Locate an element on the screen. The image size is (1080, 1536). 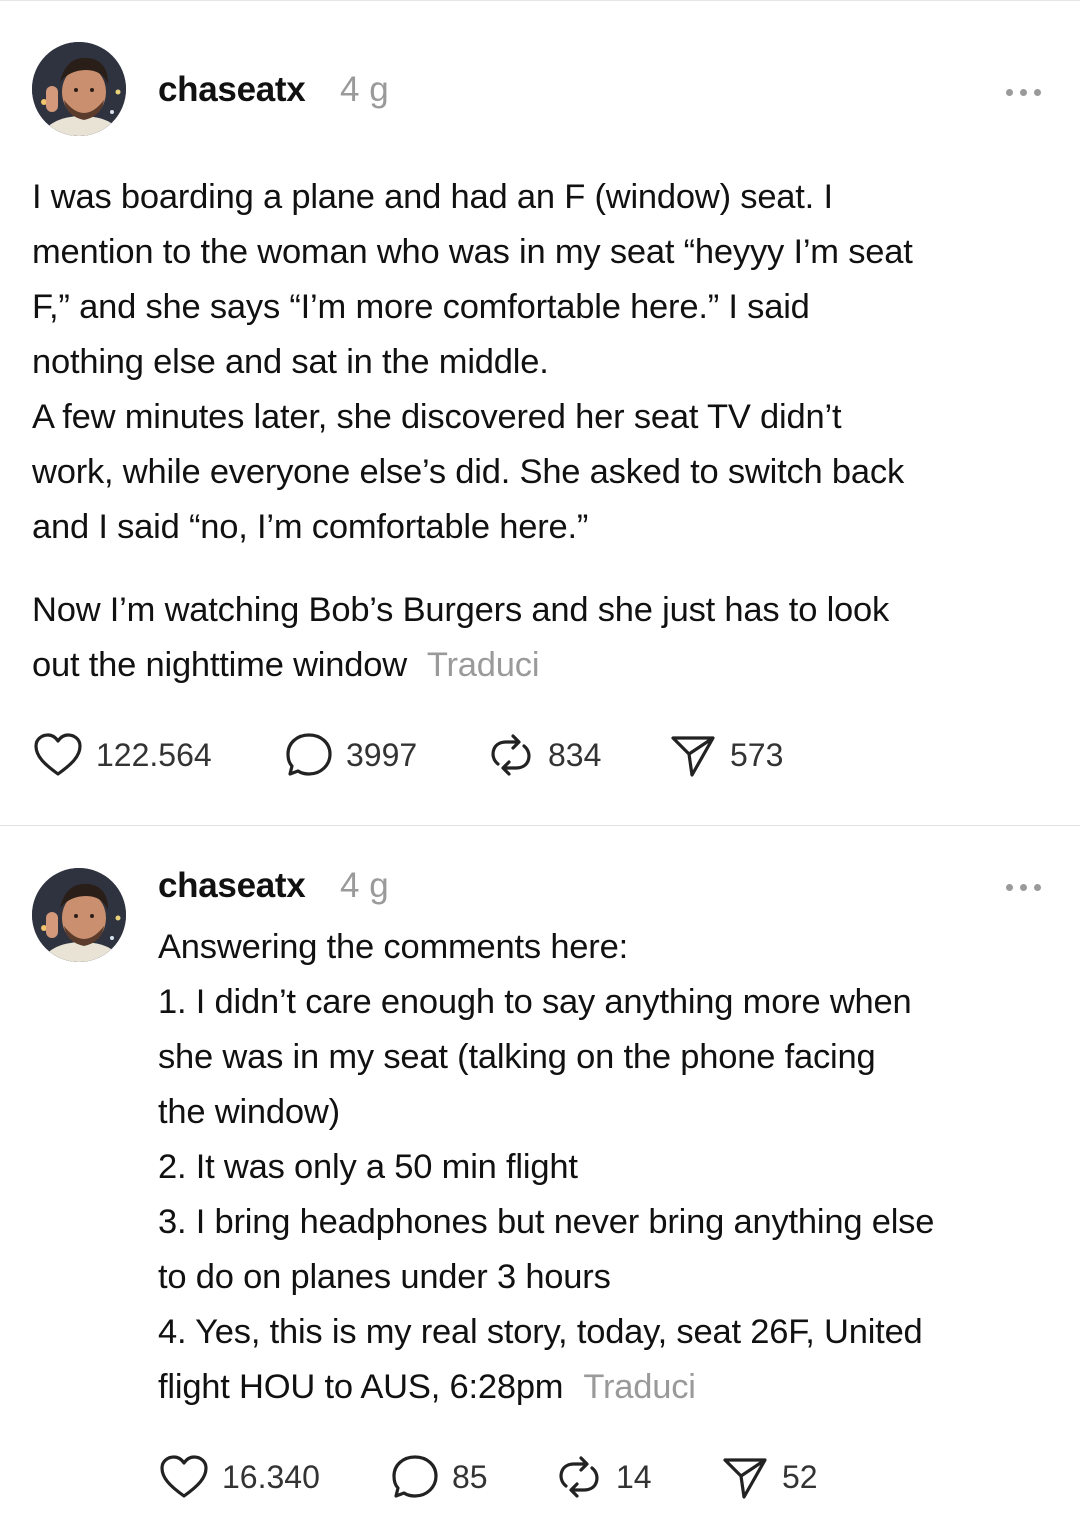
comment-button: 85 is located at coordinates (439, 1477).